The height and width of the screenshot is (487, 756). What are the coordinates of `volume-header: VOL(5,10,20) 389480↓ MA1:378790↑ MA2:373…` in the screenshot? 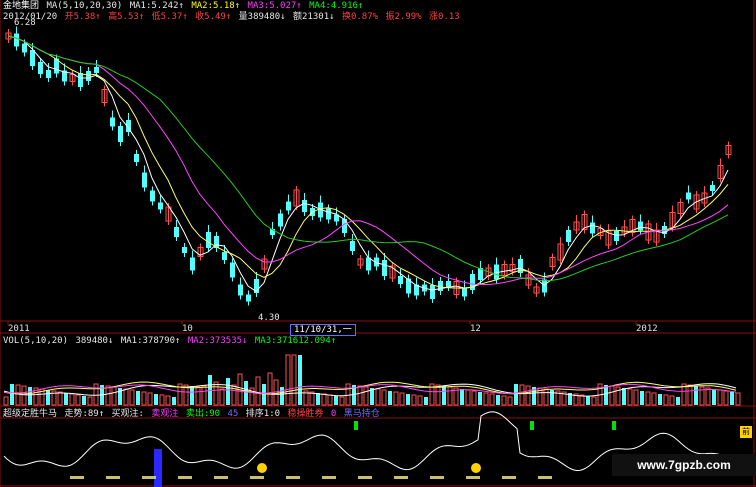 It's located at (170, 341).